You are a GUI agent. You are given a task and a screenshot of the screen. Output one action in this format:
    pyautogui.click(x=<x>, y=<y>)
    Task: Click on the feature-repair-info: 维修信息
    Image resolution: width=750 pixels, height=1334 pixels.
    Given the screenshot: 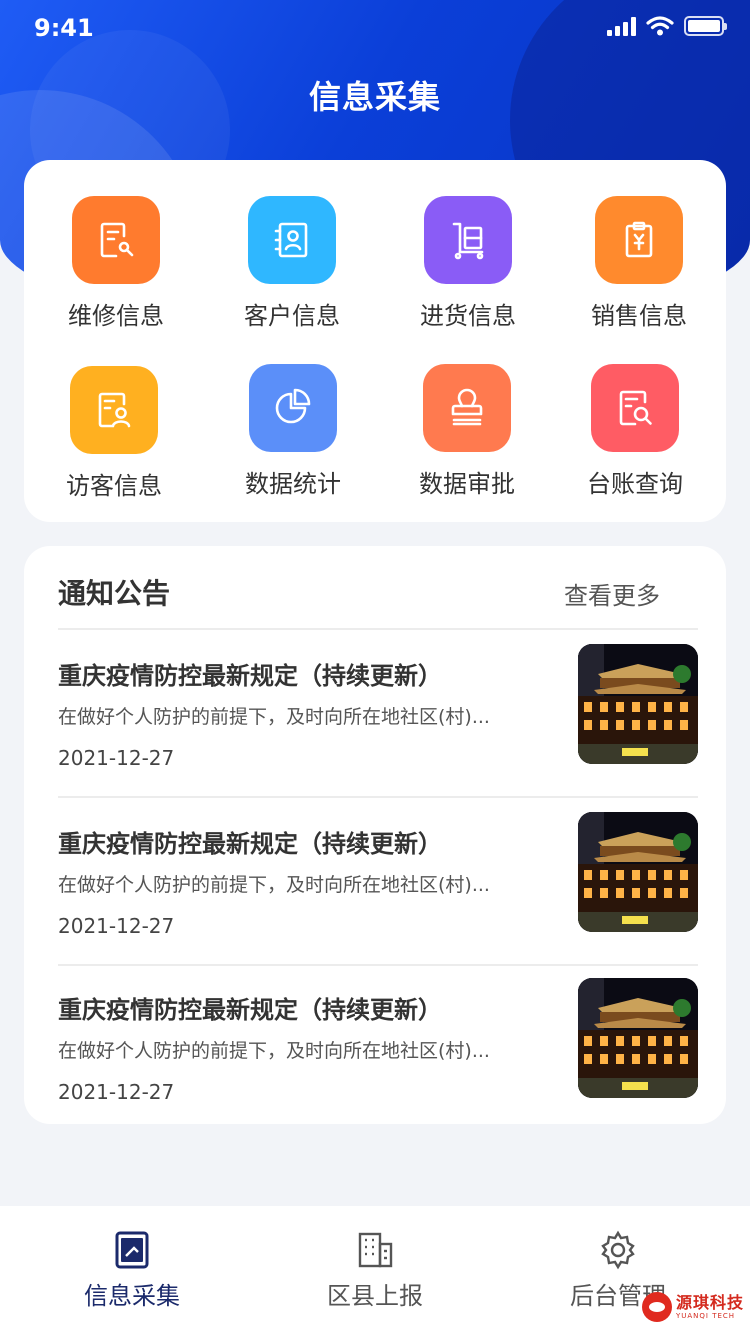 What is the action you would take?
    pyautogui.click(x=116, y=263)
    